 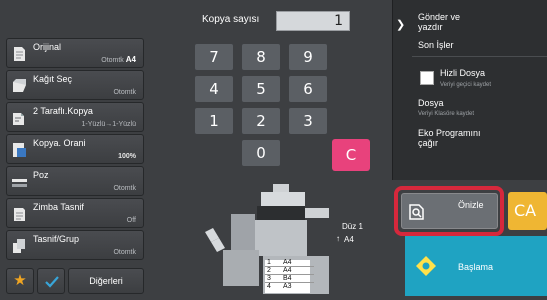 I want to click on clear-all-button: CA, so click(x=527, y=211).